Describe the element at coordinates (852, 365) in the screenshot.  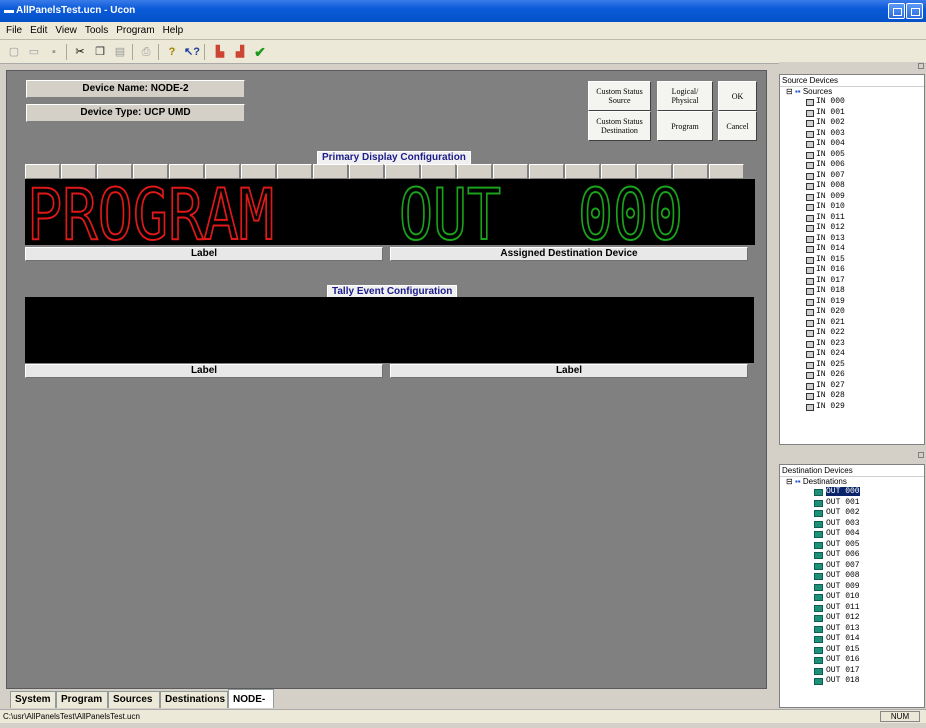
I see `source-item: IN 025` at that location.